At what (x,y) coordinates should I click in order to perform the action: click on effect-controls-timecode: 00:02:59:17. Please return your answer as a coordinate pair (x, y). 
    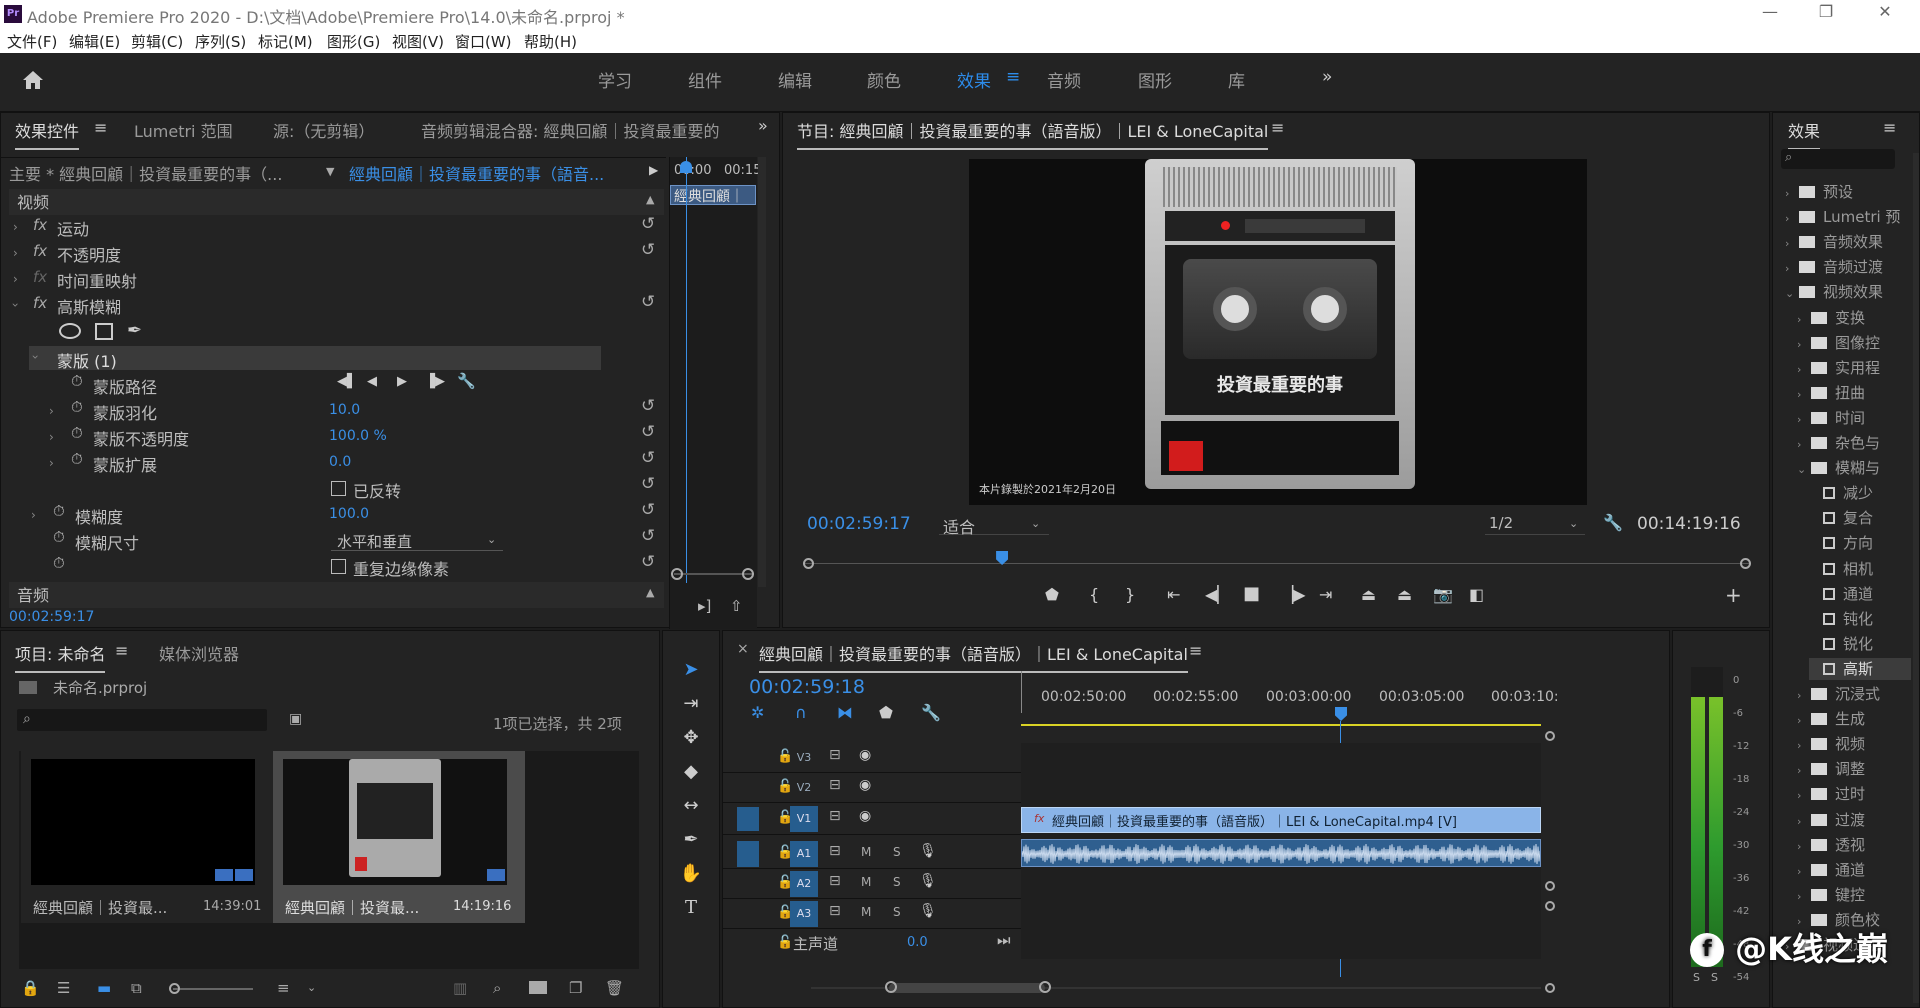
    Looking at the image, I should click on (51, 617).